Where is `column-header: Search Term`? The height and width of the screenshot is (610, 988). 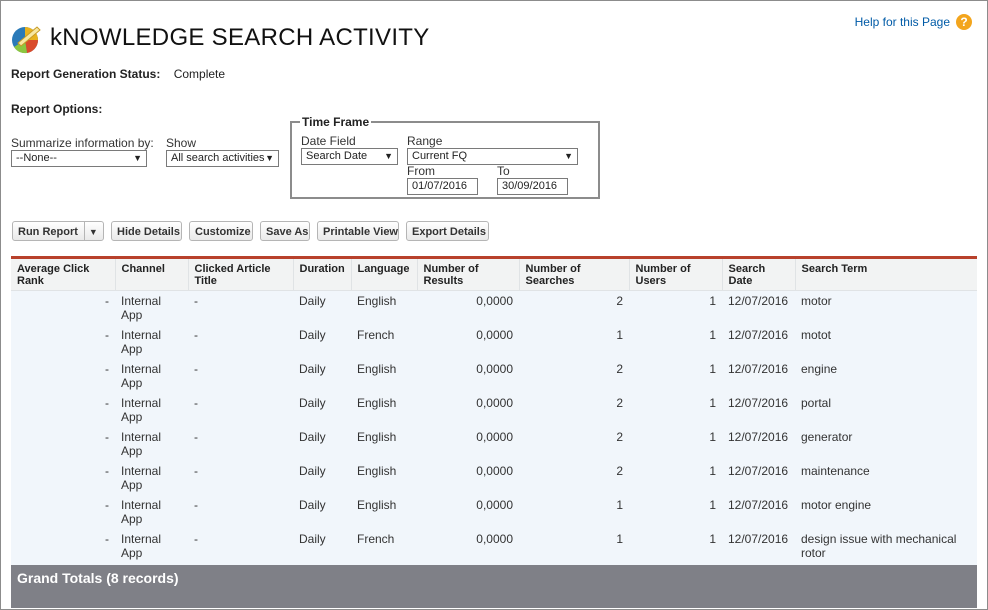 column-header: Search Term is located at coordinates (886, 275).